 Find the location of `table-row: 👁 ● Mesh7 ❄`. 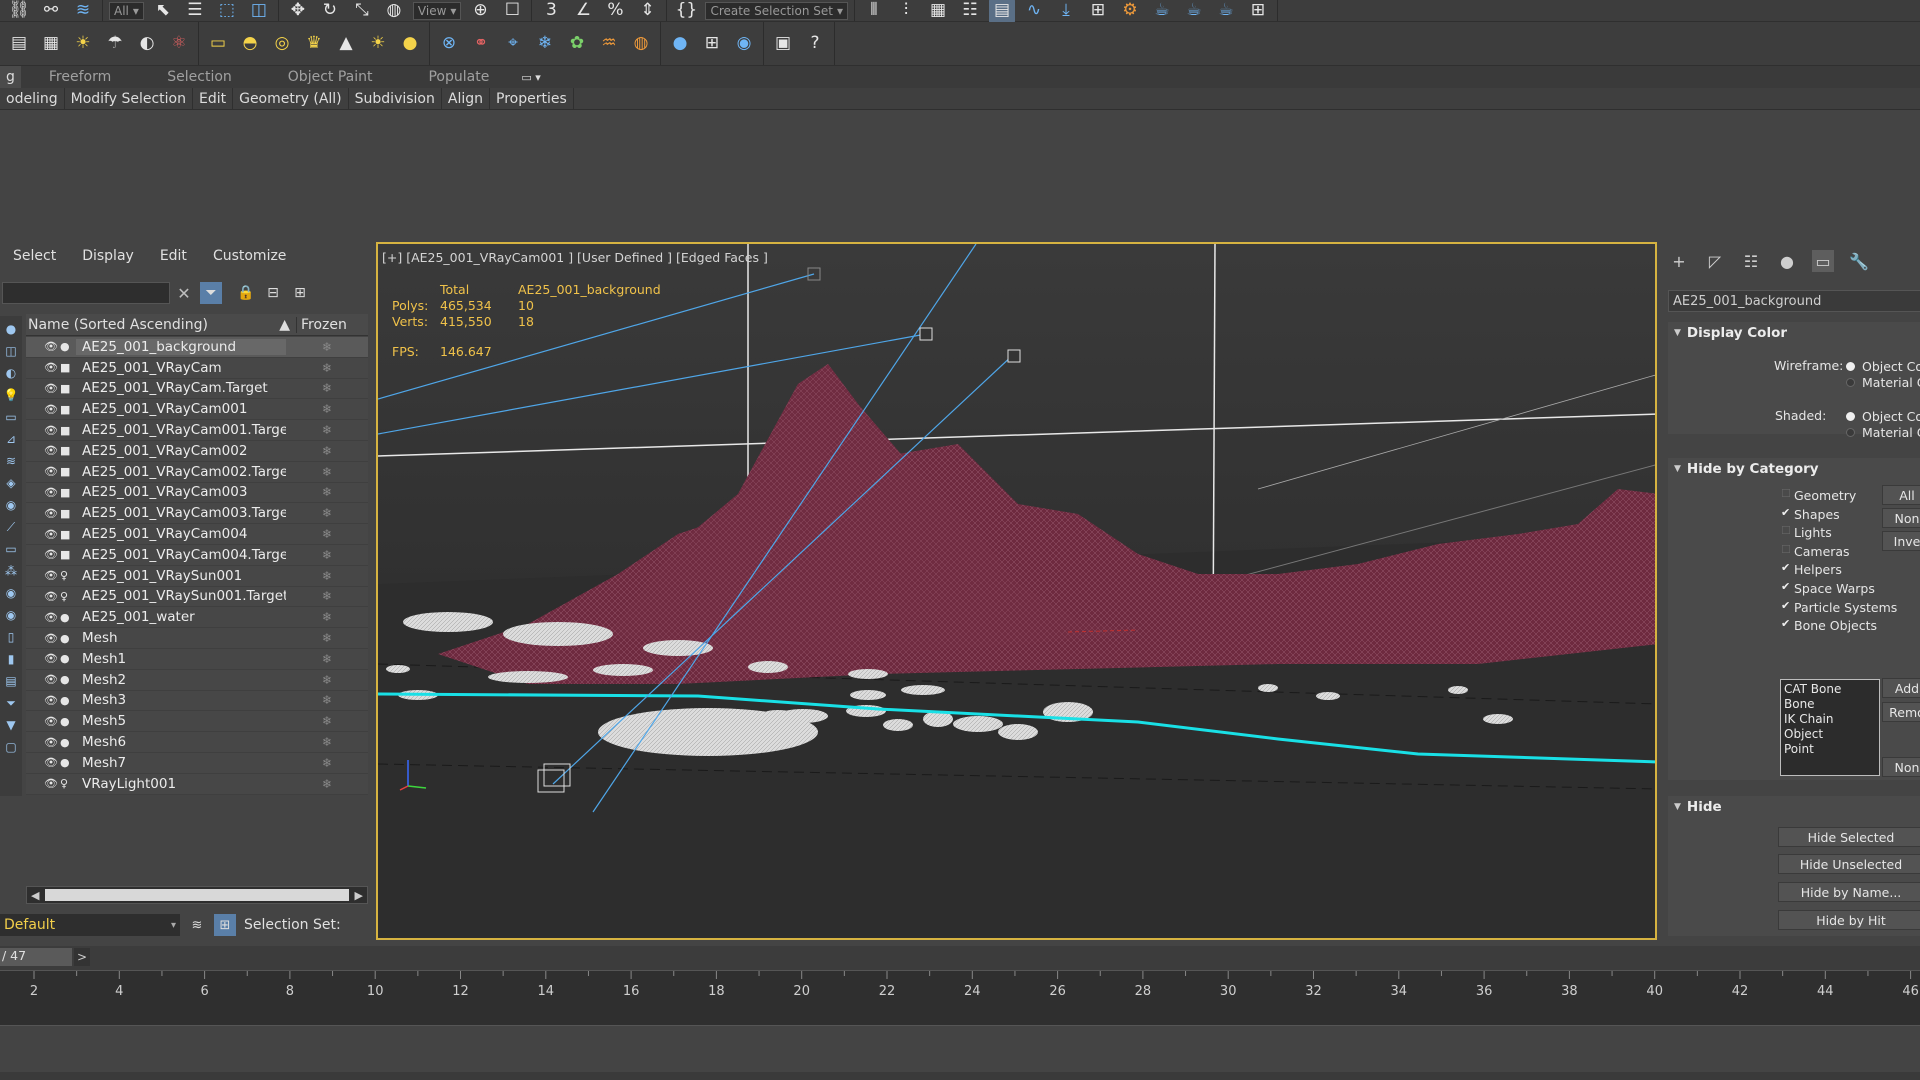

table-row: 👁 ● Mesh7 ❄ is located at coordinates (197, 763).